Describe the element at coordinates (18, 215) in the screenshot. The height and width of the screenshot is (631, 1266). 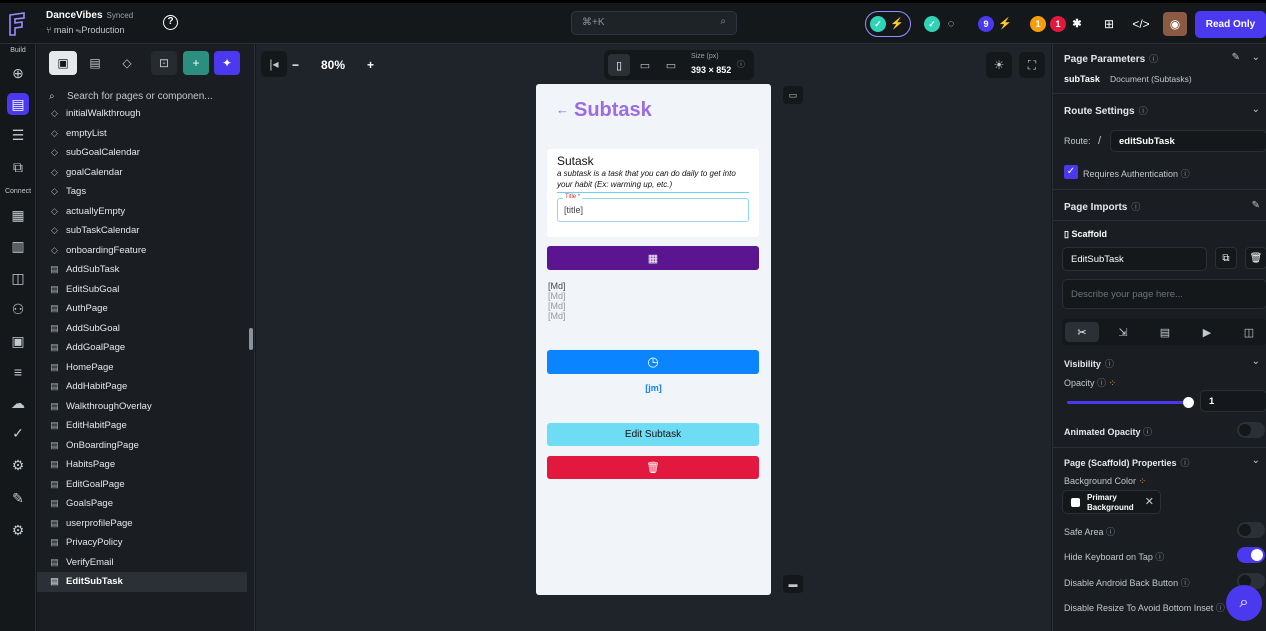
I see `database-icon: ▦` at that location.